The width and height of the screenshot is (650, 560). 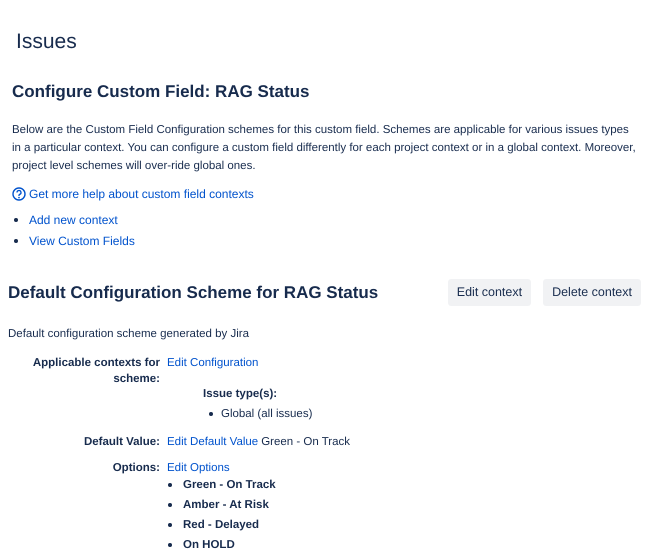 What do you see at coordinates (212, 442) in the screenshot?
I see `edit-default-value-link: Edit Default Value` at bounding box center [212, 442].